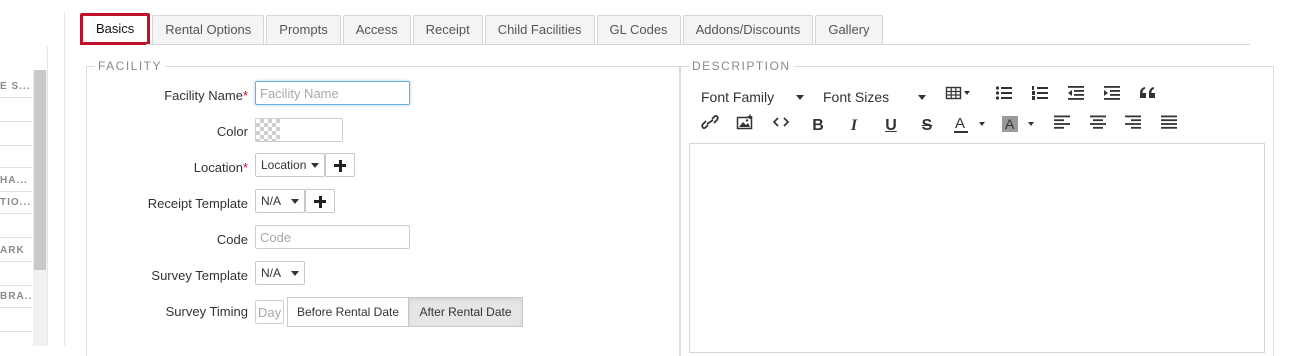  I want to click on tab-prompts: Prompts, so click(303, 30).